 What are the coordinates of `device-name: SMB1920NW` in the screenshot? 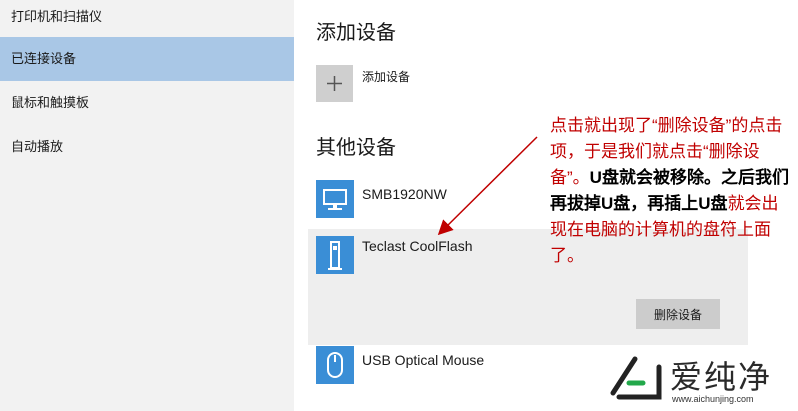 It's located at (404, 194).